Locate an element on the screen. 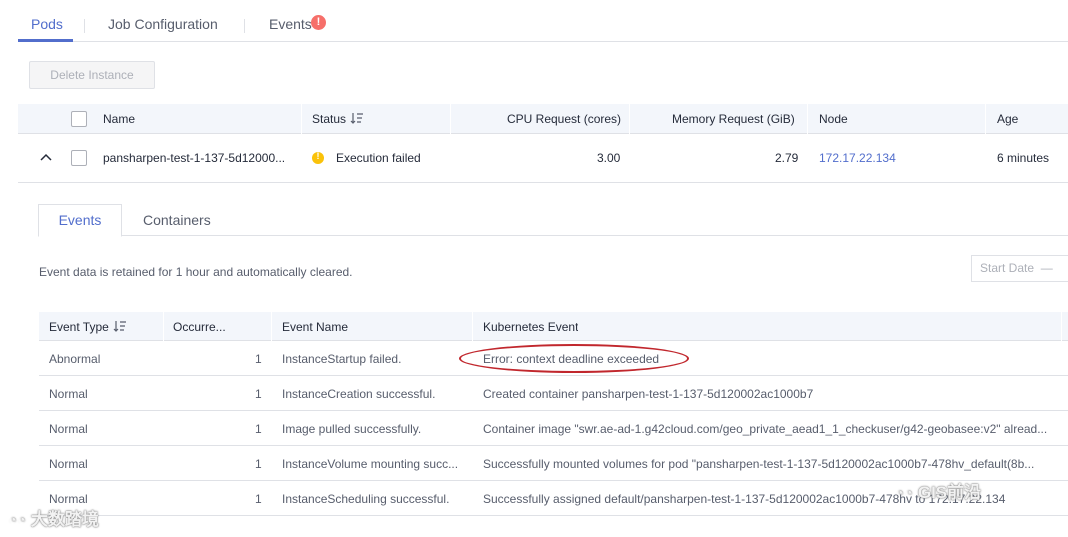  watermark-right: ◔◔ GIS前沿 is located at coordinates (938, 490).